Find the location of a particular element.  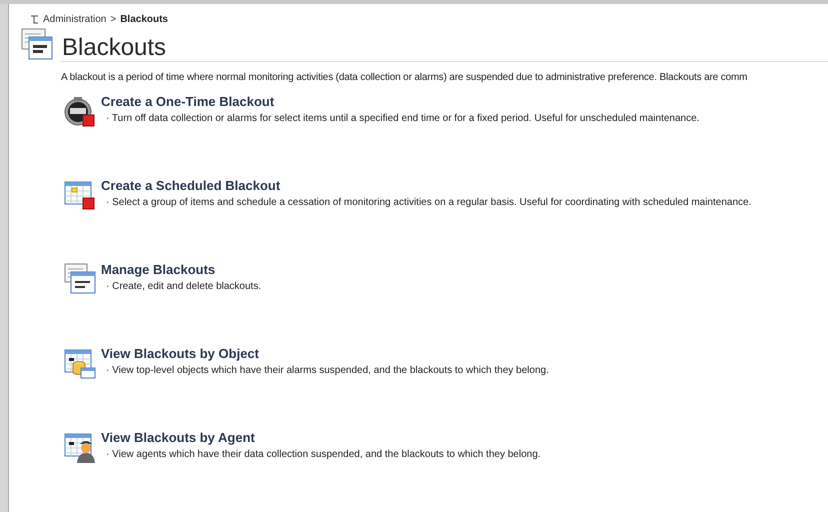

stopwatch-icon is located at coordinates (80, 111).